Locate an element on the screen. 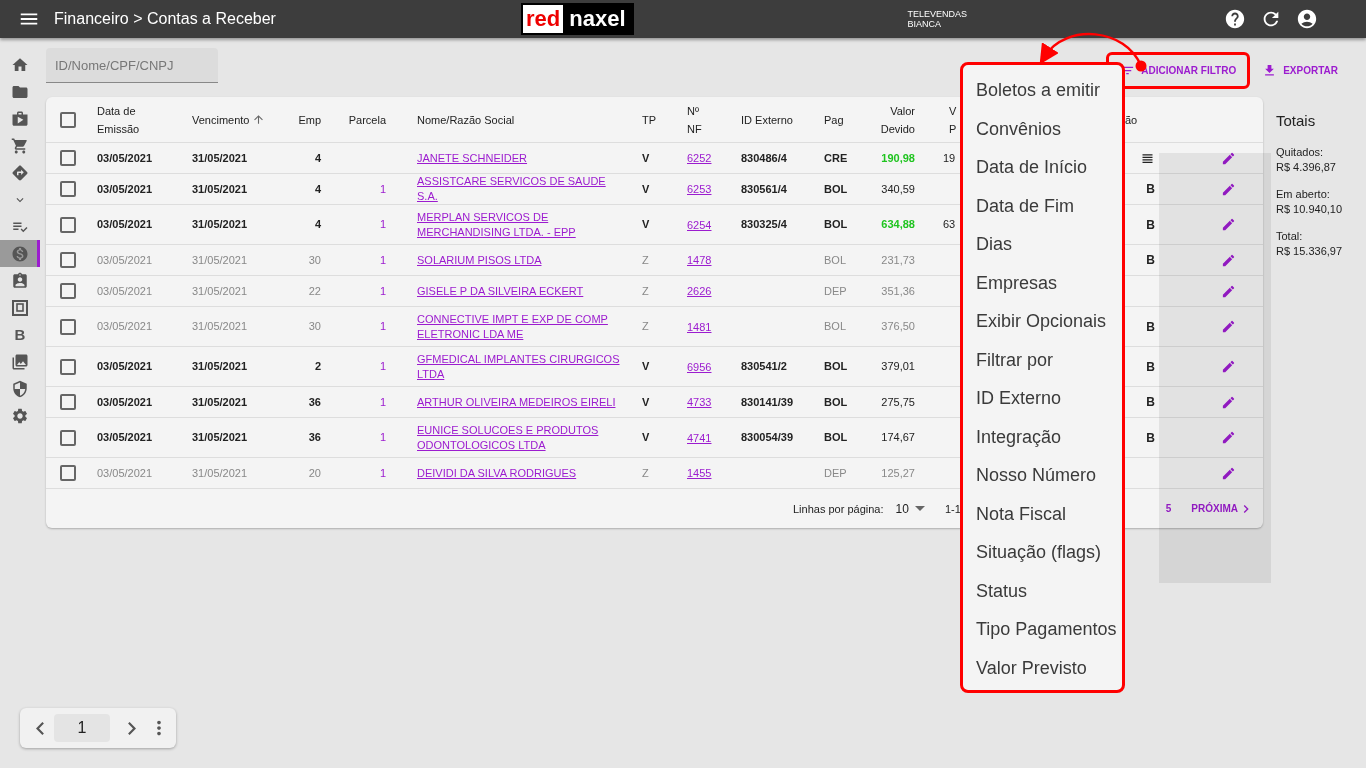 This screenshot has width=1366, height=768. client-link: MERPLAN SERVICOS DE MERCHANDISING LTDA. - EPP is located at coordinates (519, 224).